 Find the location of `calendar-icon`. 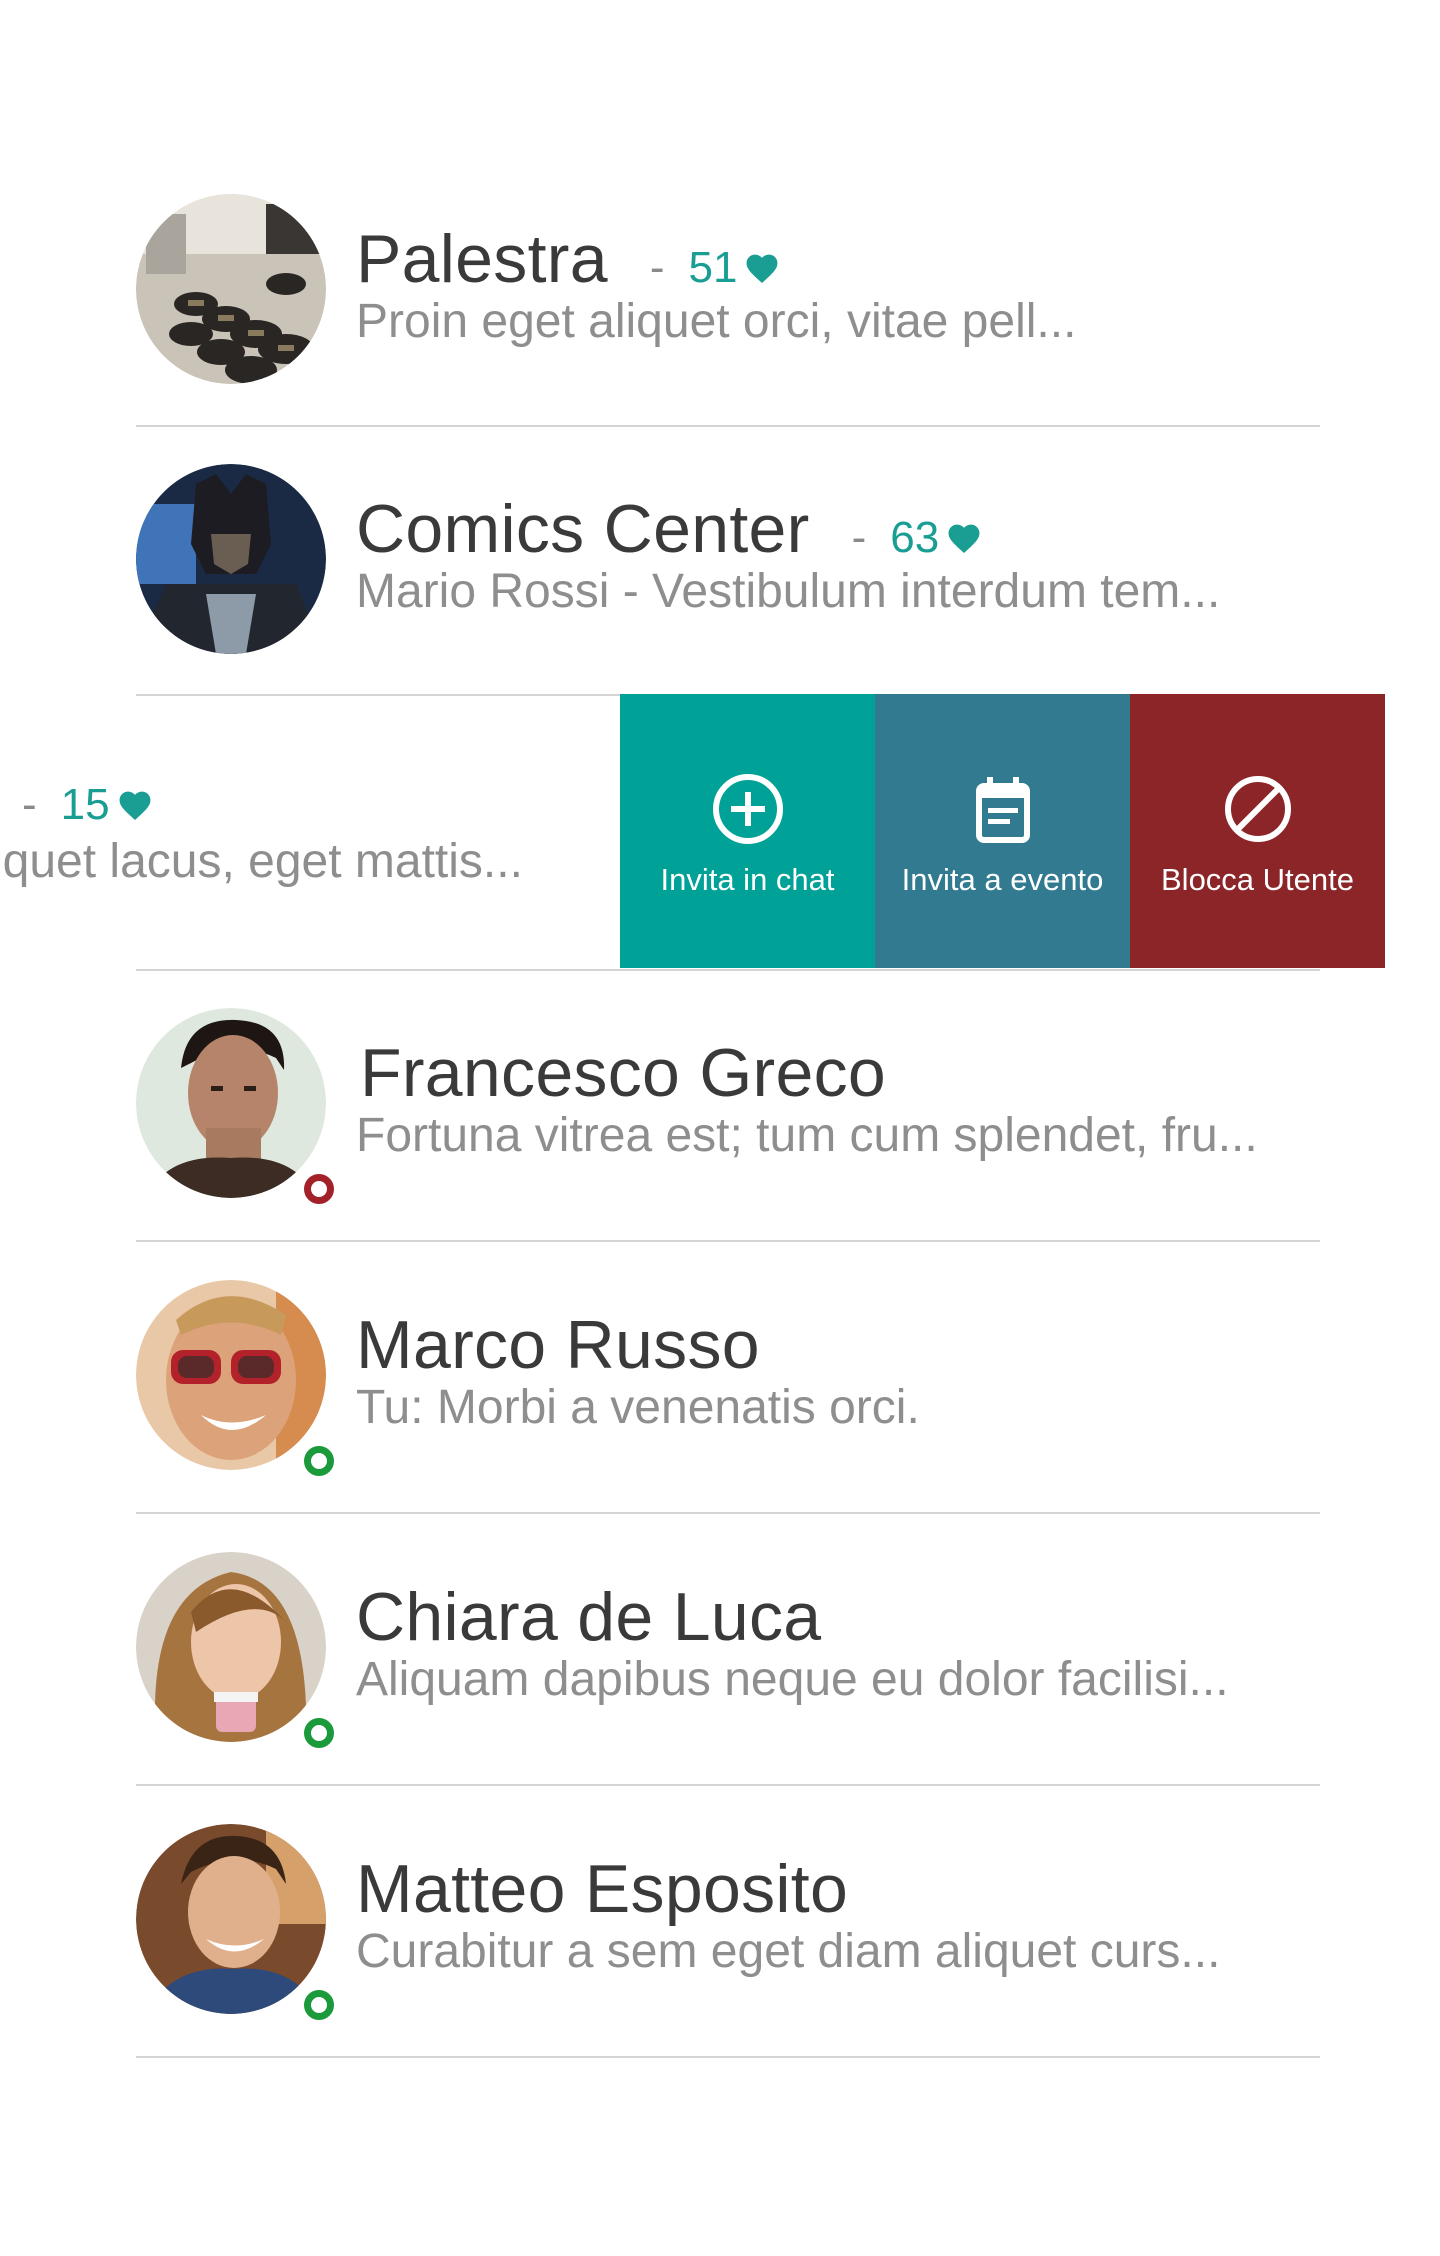

calendar-icon is located at coordinates (1002, 810).